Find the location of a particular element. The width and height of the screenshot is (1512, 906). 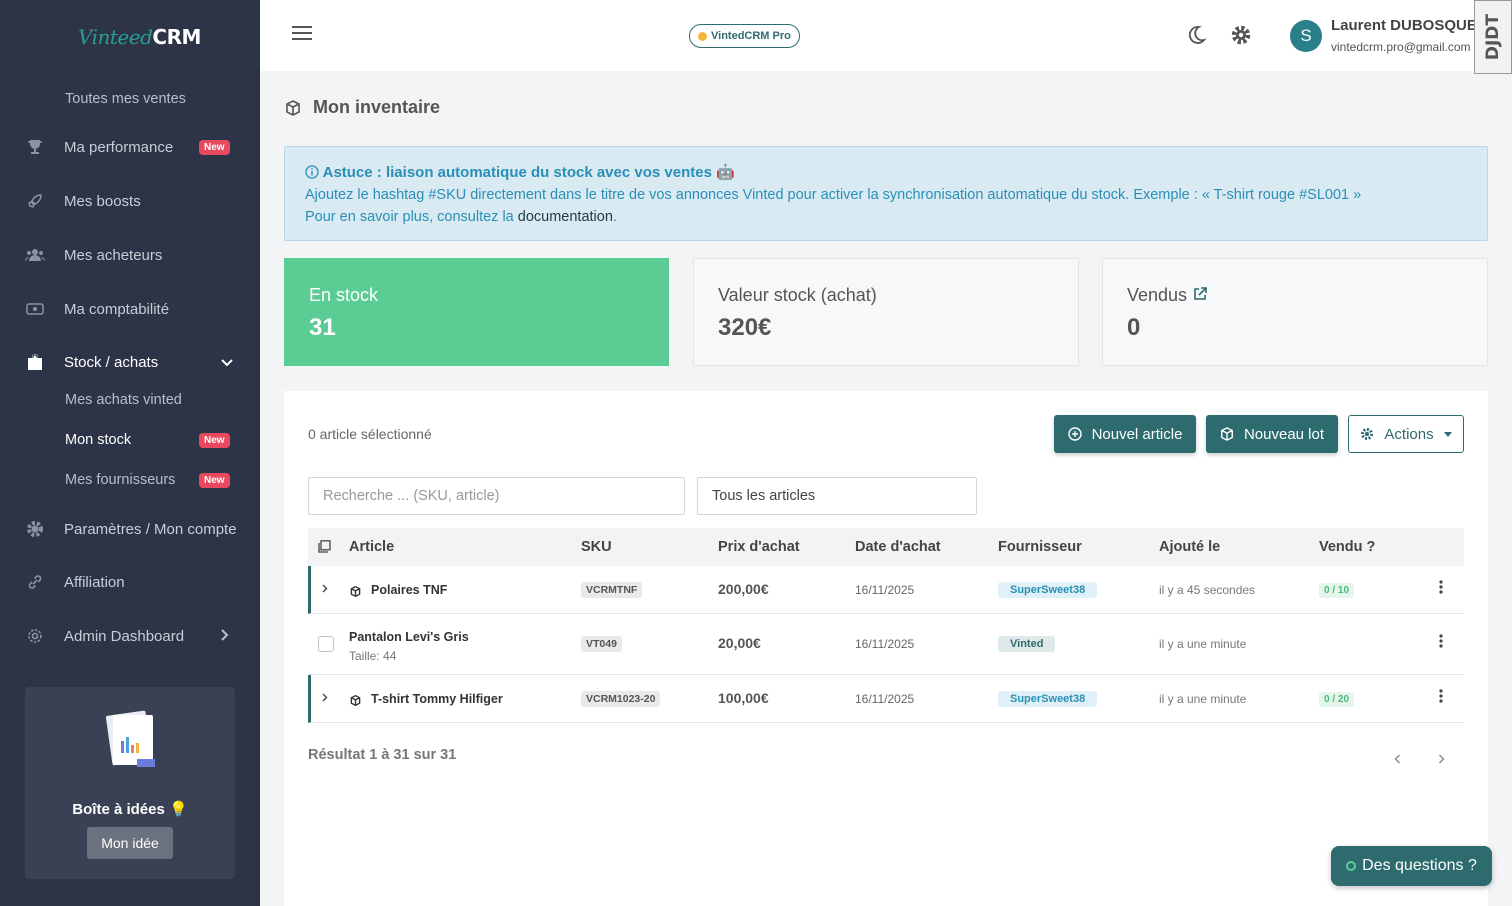

article-name: Polaires TNF is located at coordinates (409, 590).